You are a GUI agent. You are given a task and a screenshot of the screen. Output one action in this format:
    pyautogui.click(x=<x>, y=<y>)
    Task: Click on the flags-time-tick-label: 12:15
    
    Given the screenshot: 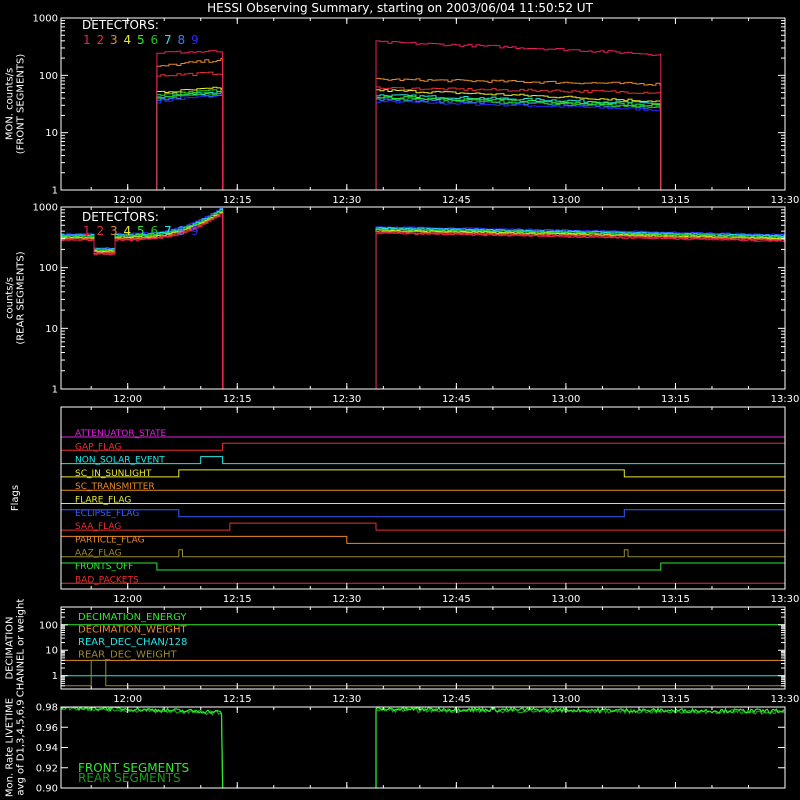 What is the action you would take?
    pyautogui.click(x=237, y=599)
    